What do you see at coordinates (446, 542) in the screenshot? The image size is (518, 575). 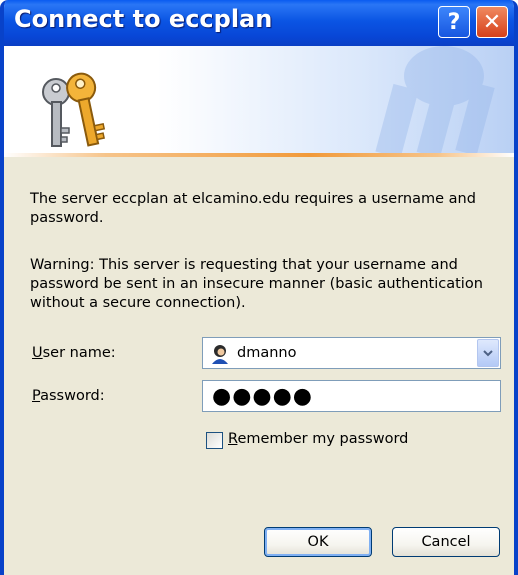 I see `cancel-button: Cancel` at bounding box center [446, 542].